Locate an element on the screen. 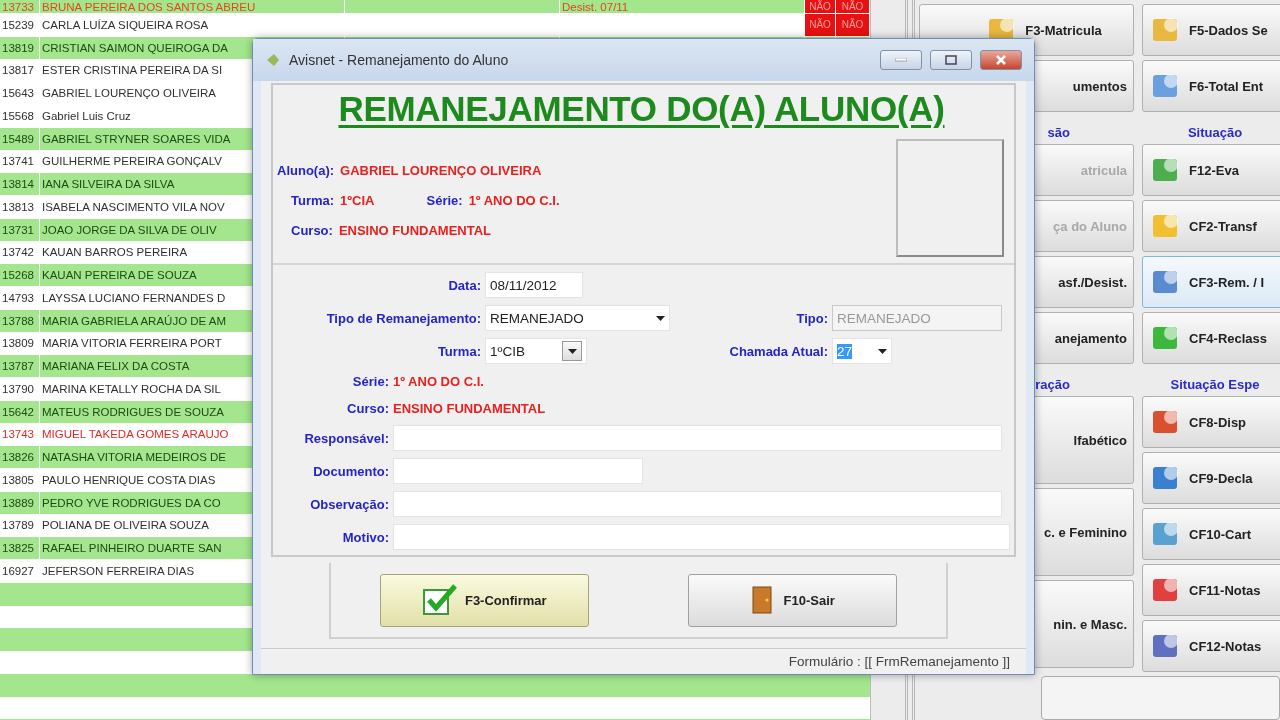 Image resolution: width=1280 pixels, height=720 pixels. minimize-button is located at coordinates (901, 60).